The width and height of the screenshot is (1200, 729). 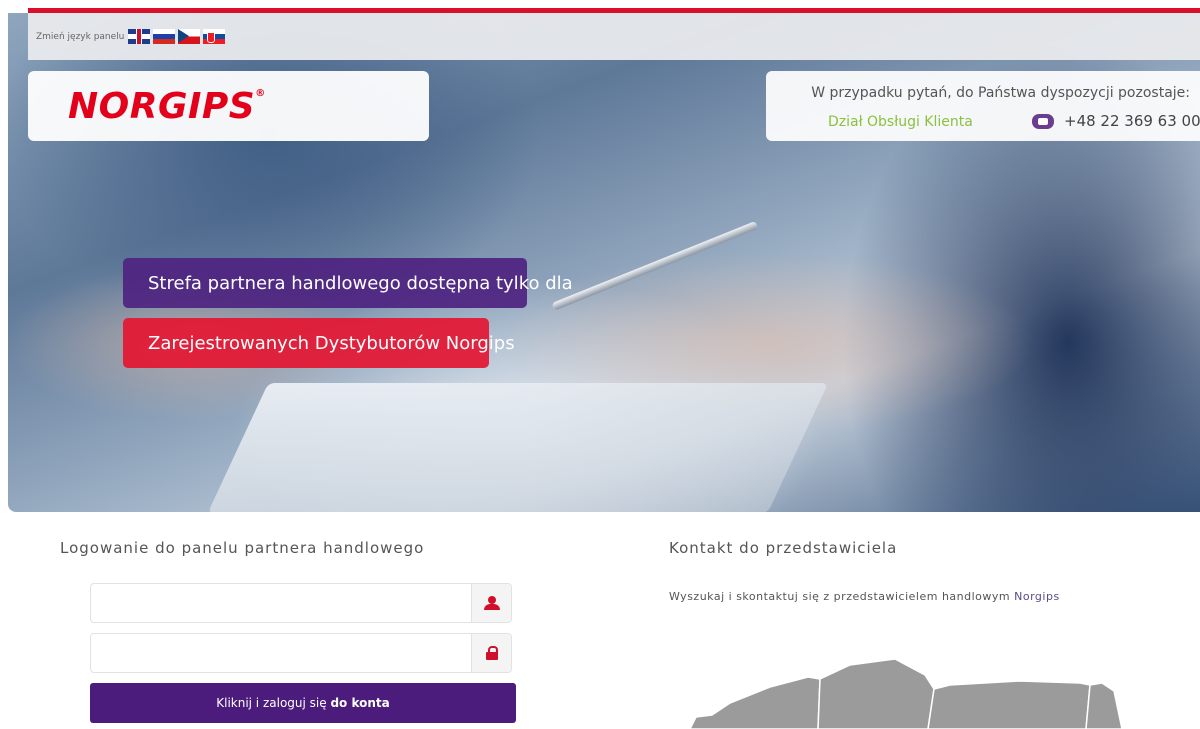 I want to click on username-addon, so click(x=491, y=603).